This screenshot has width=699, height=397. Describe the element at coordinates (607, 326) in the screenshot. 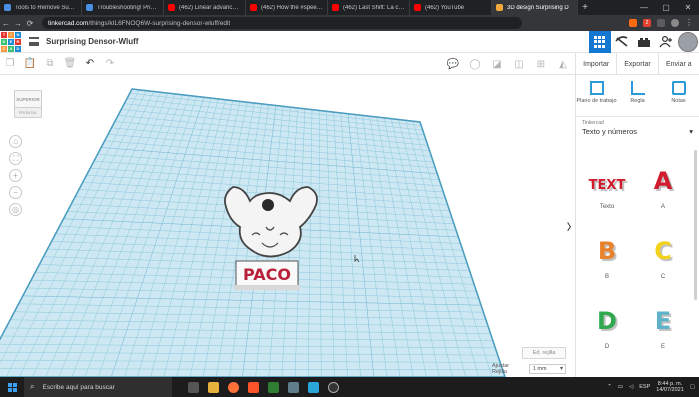

I see `shape-item: DDD` at that location.